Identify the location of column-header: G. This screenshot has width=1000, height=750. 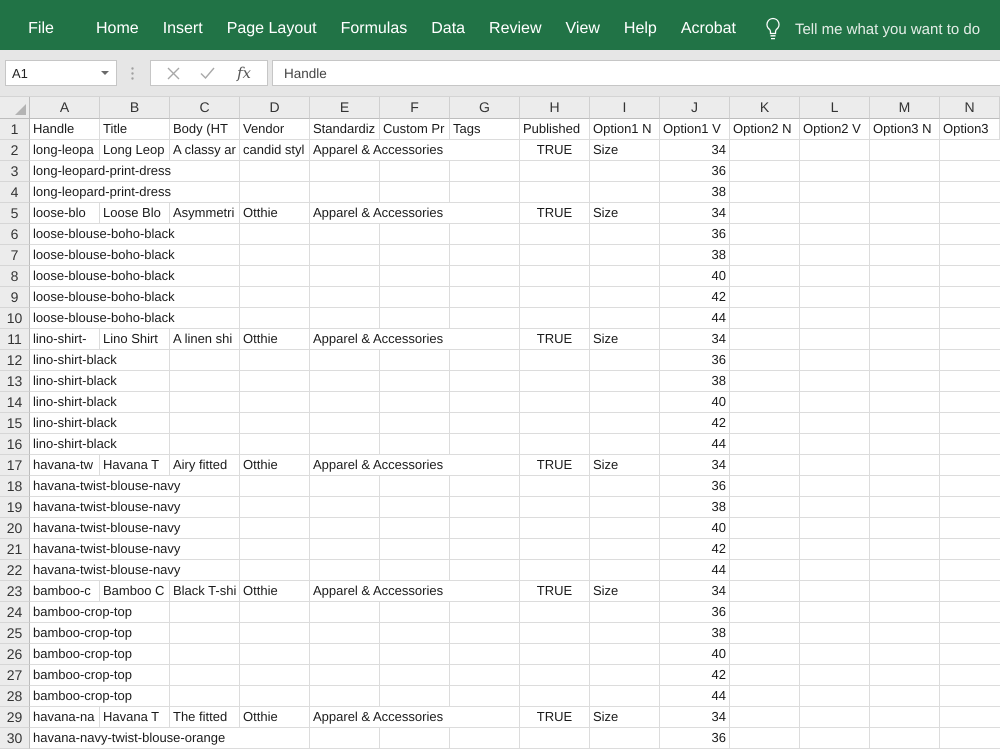
(485, 108).